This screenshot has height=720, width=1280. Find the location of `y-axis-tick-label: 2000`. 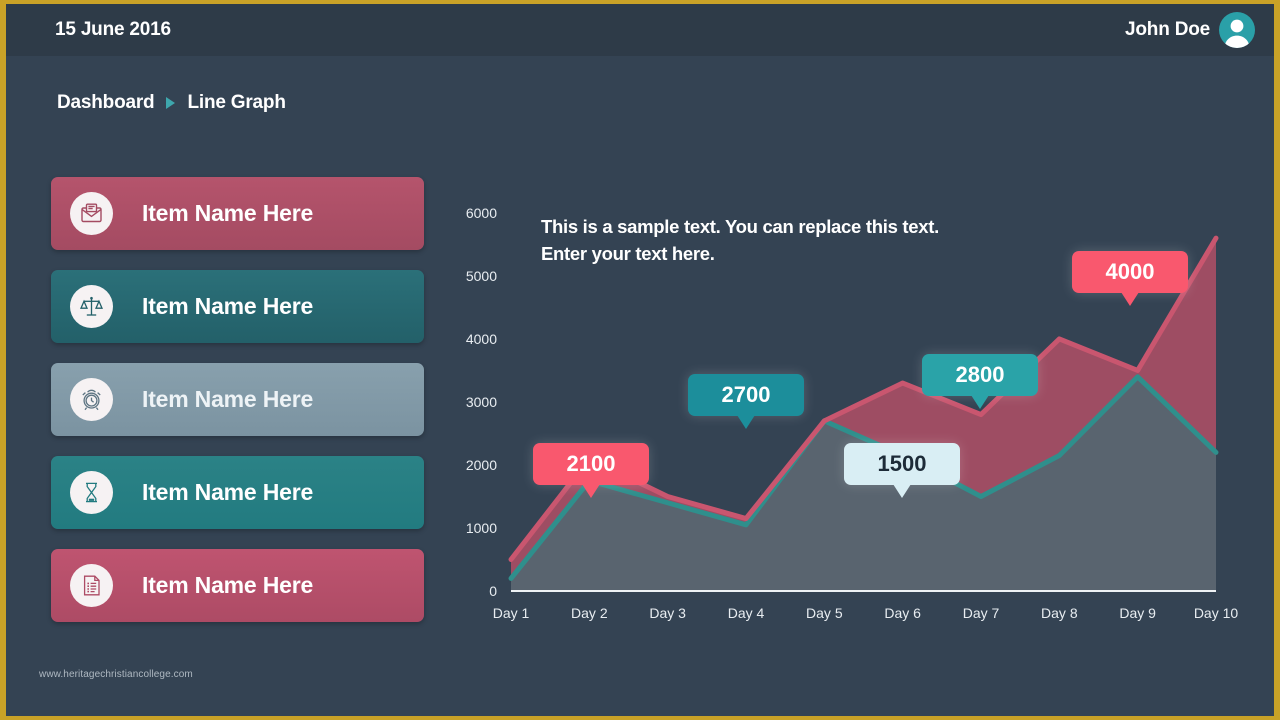

y-axis-tick-label: 2000 is located at coordinates (481, 465).